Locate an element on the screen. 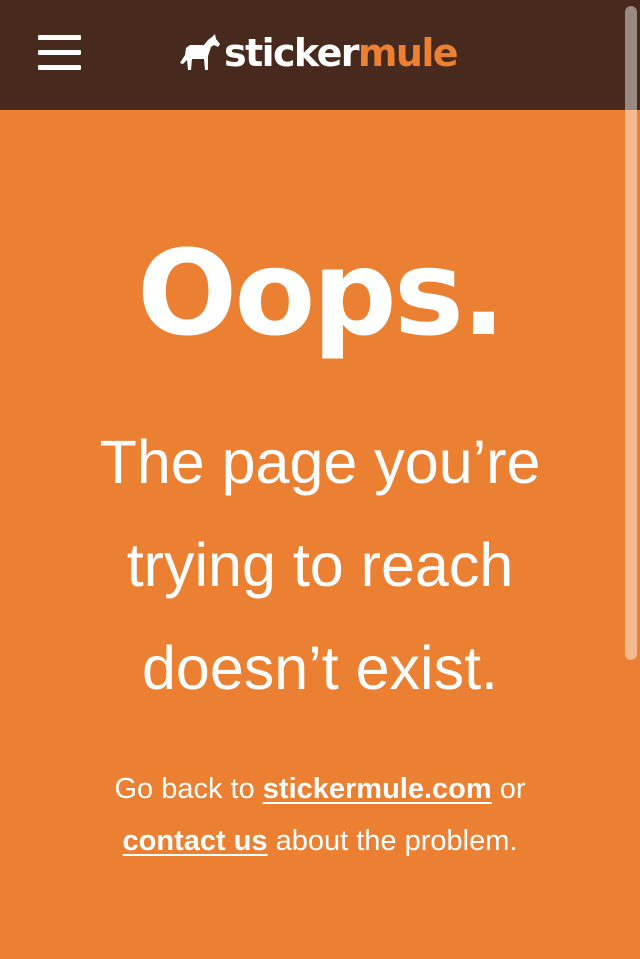 Image resolution: width=640 pixels, height=959 pixels. help-text-middle: or is located at coordinates (508, 789).